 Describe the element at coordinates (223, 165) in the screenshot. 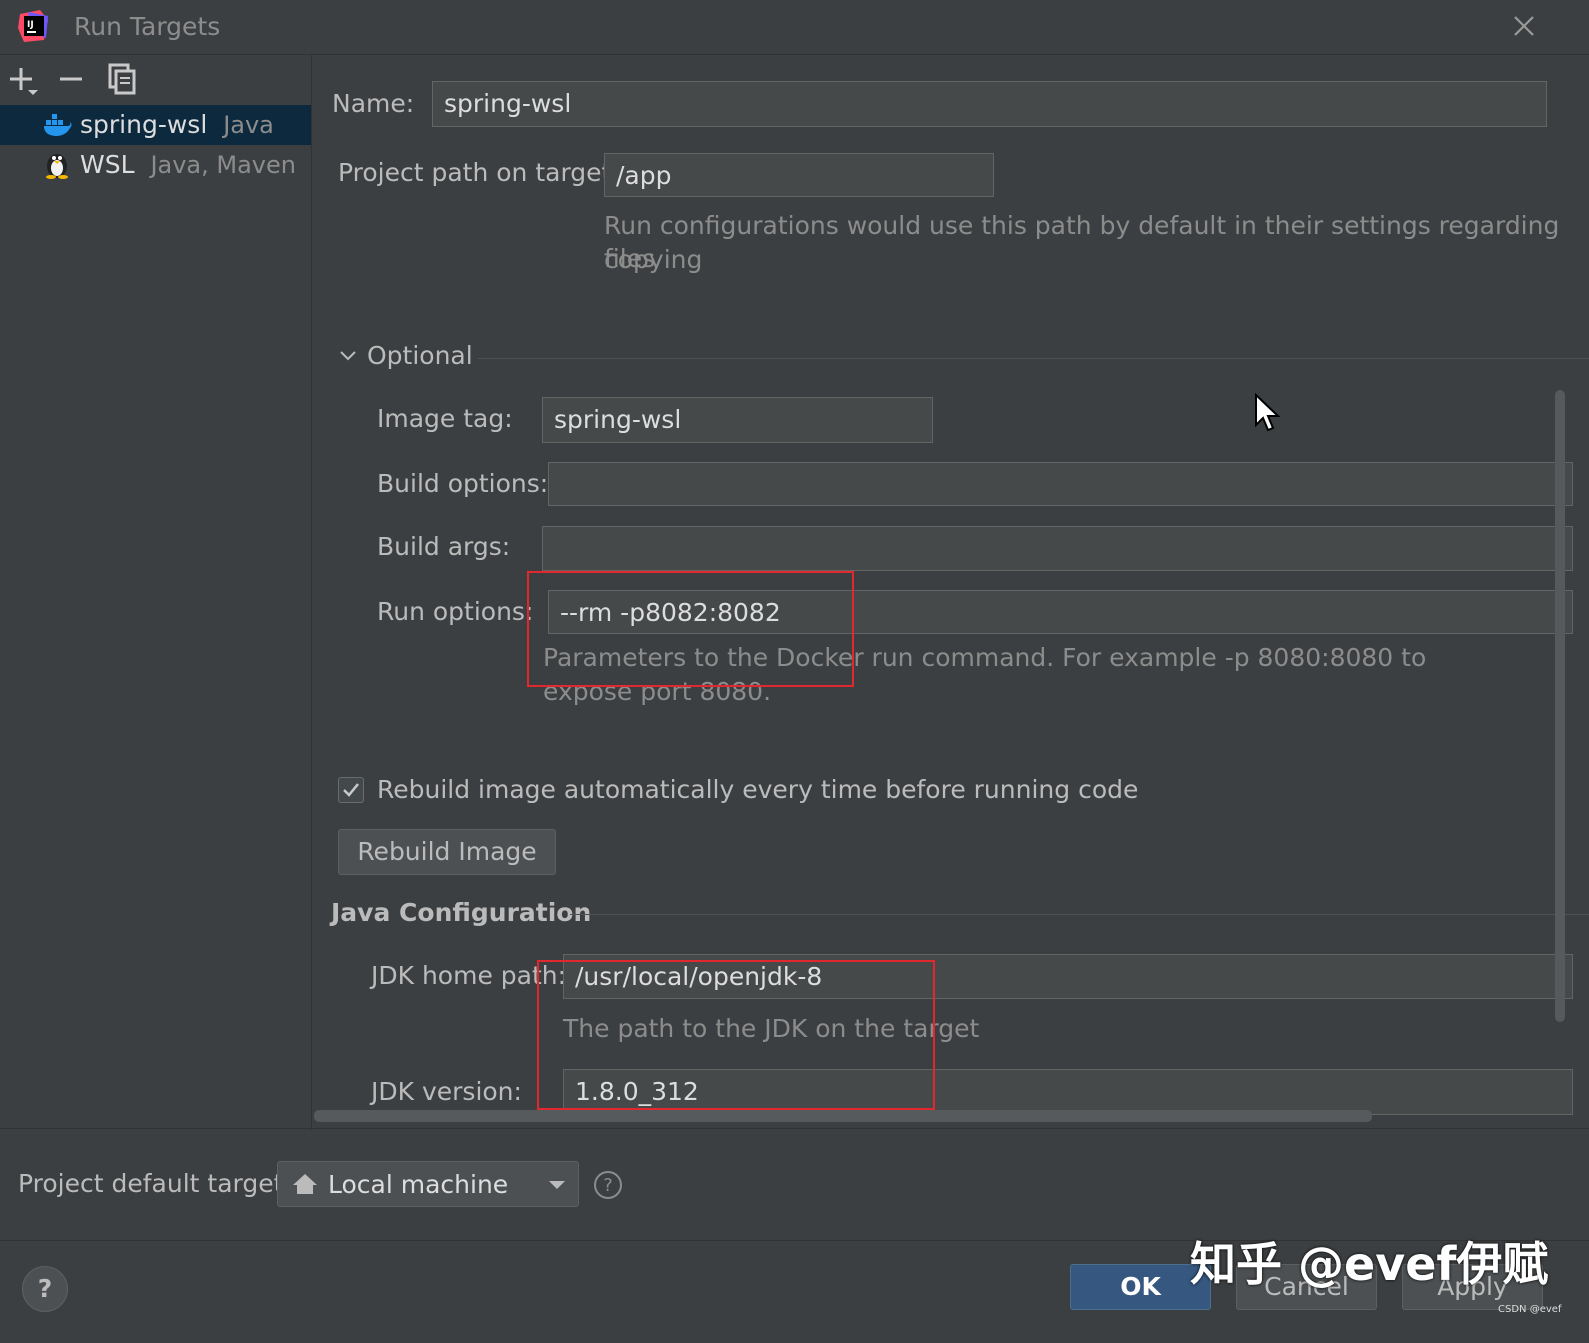

I see `target-type: Java, Maven` at that location.